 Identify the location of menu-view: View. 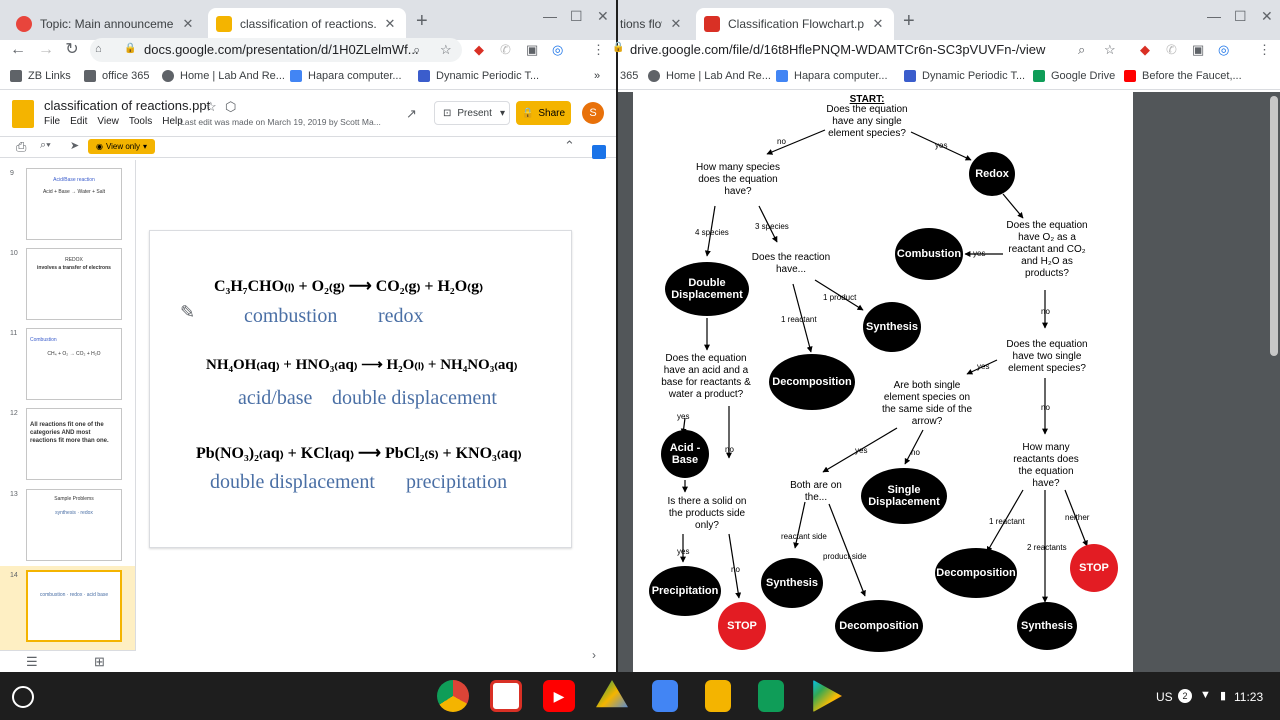
(108, 121).